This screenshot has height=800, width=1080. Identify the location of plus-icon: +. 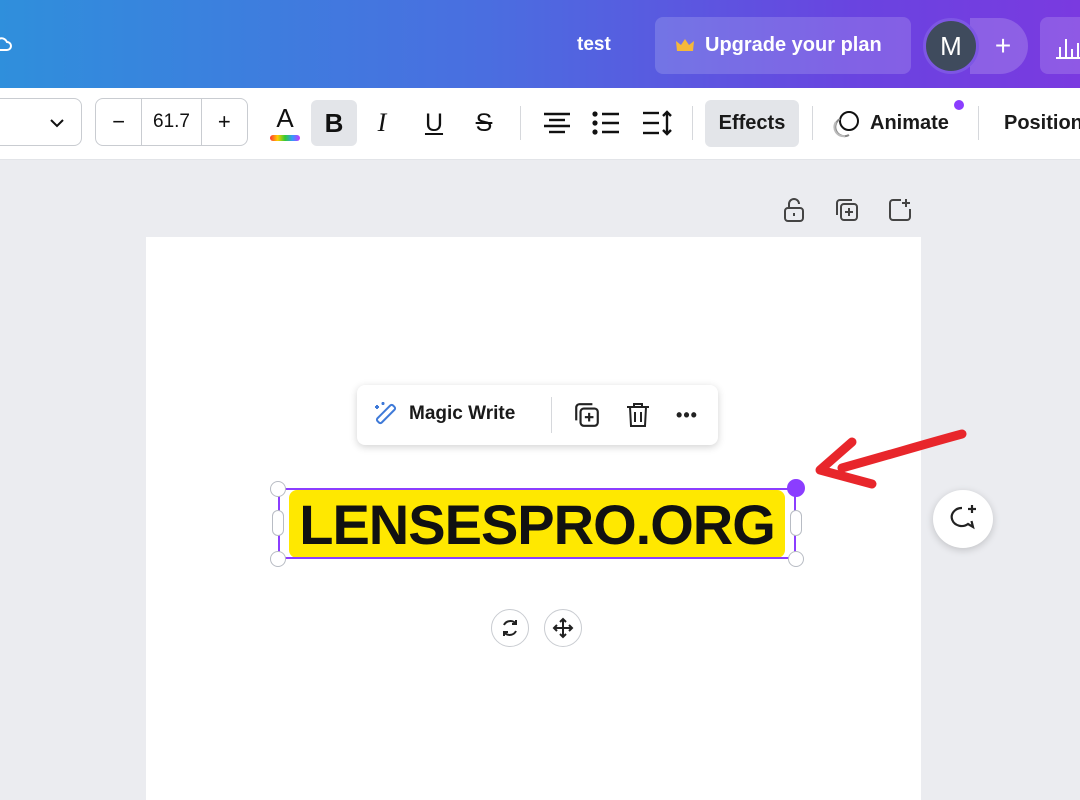
(1003, 45).